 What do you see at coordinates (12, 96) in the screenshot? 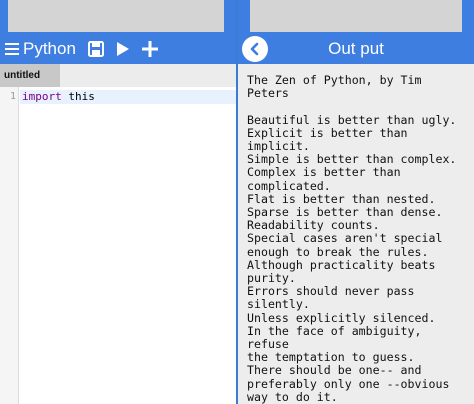
I see `line-number: 1` at bounding box center [12, 96].